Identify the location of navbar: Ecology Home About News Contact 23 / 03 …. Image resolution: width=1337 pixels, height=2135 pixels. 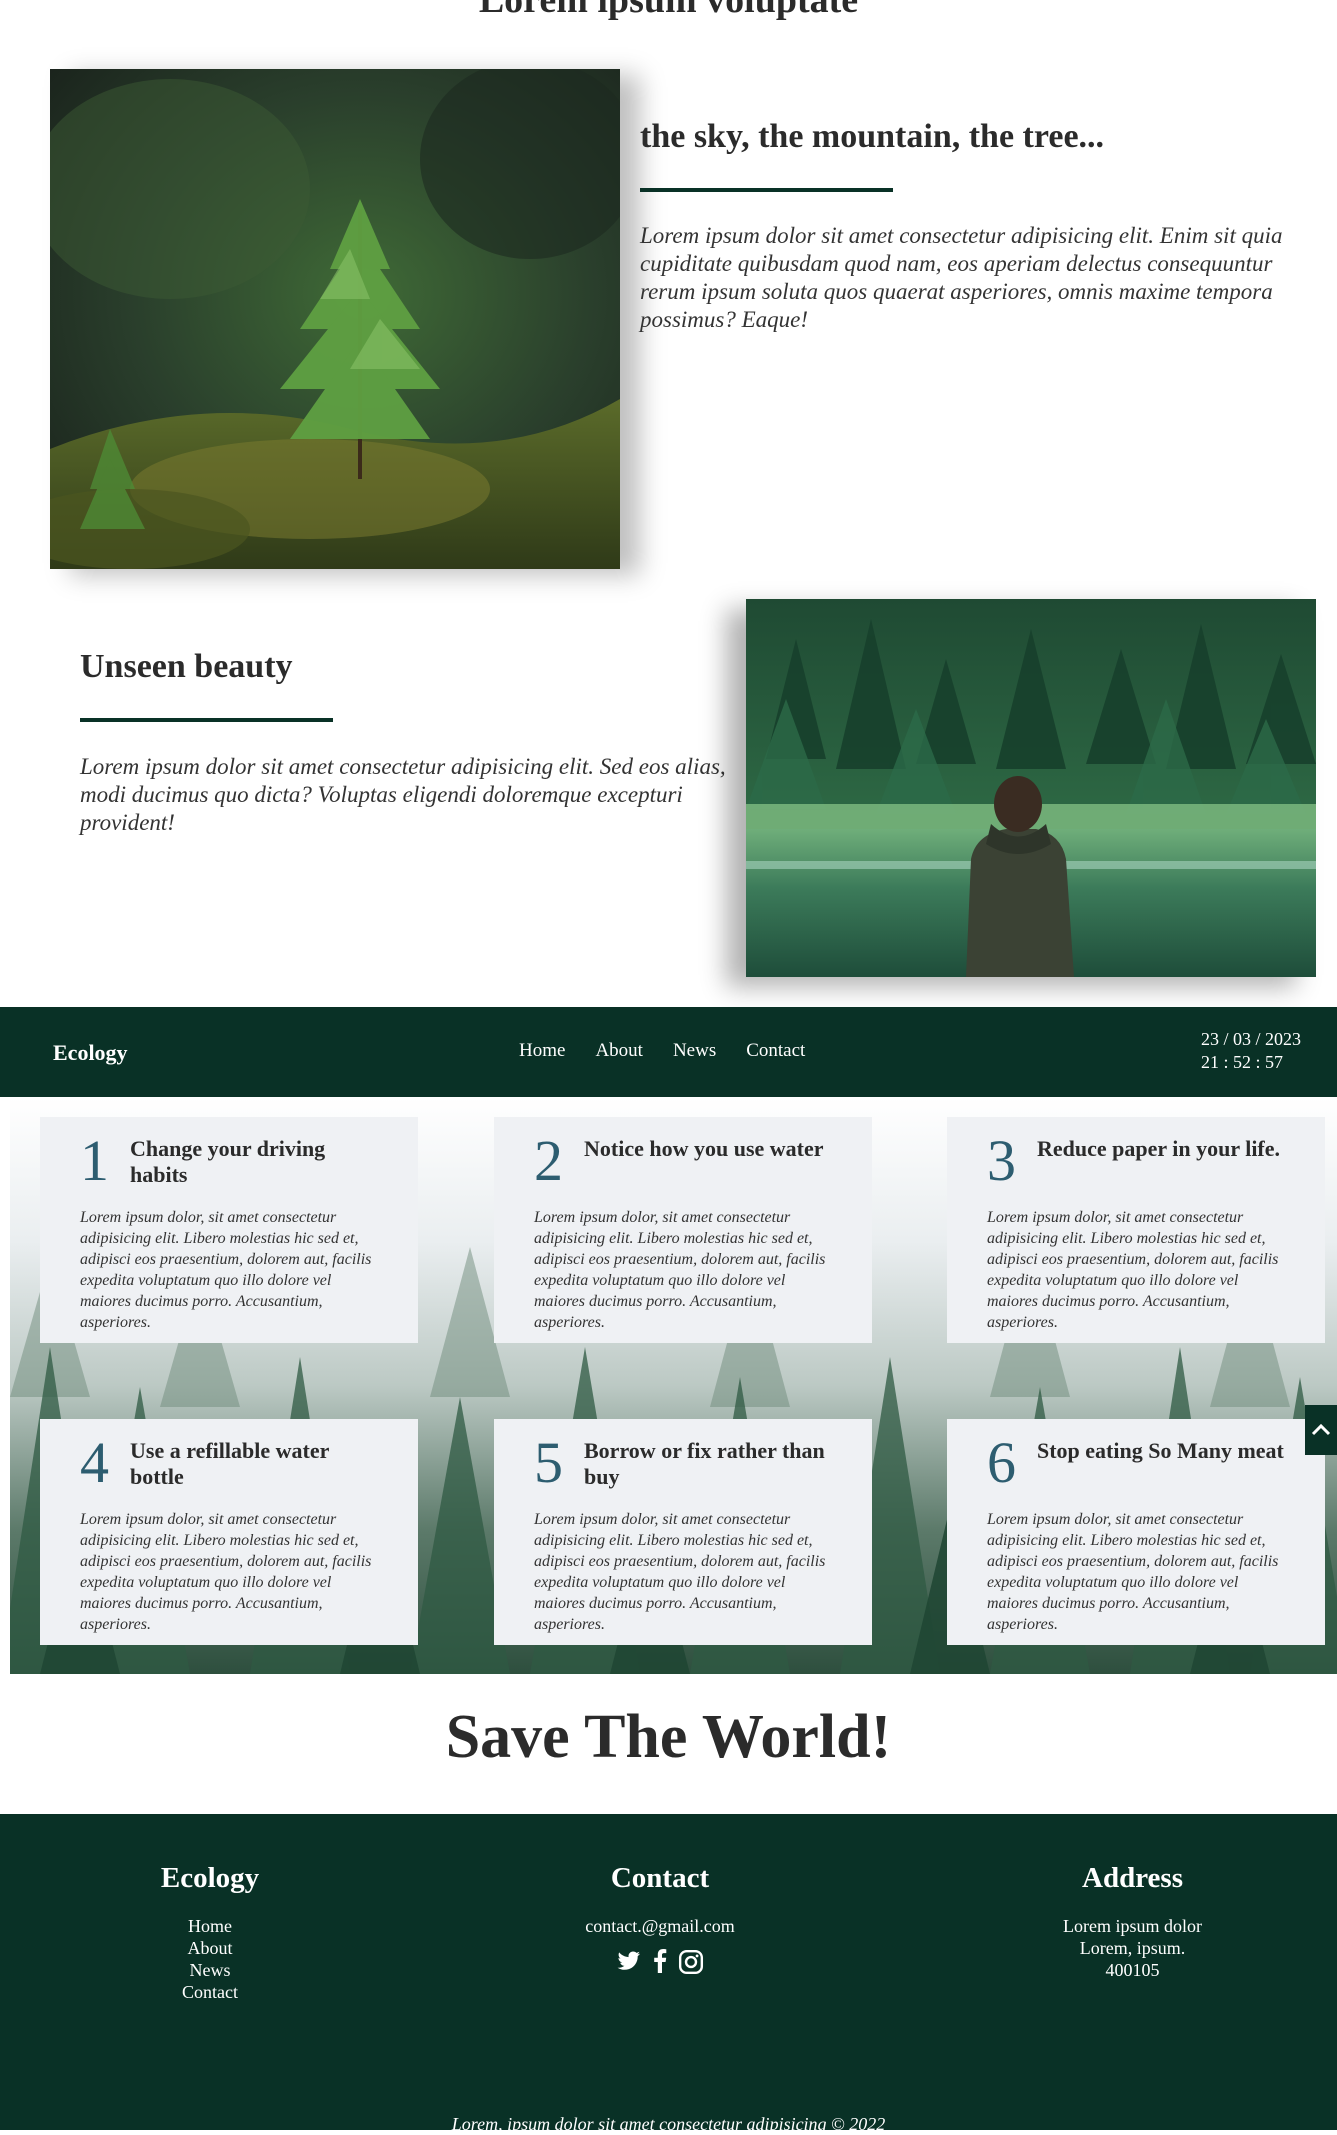
(668, 1052).